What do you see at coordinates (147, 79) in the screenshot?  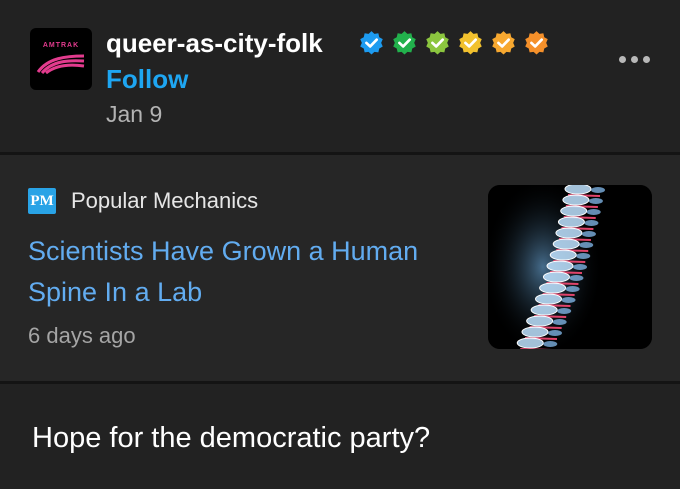 I see `follow-button: Follow` at bounding box center [147, 79].